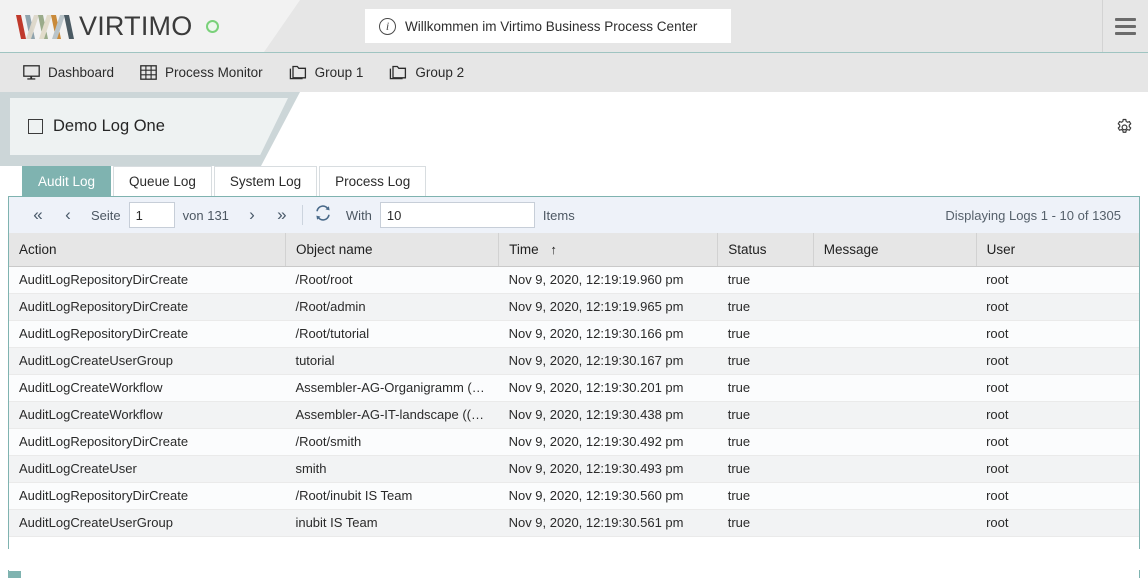  What do you see at coordinates (765, 250) in the screenshot?
I see `column-header-status: Status` at bounding box center [765, 250].